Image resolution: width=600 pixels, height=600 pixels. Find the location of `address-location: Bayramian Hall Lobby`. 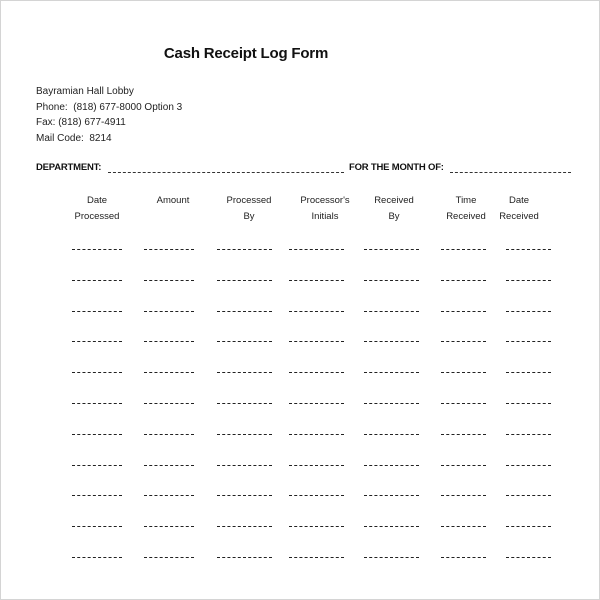

address-location: Bayramian Hall Lobby is located at coordinates (85, 91).